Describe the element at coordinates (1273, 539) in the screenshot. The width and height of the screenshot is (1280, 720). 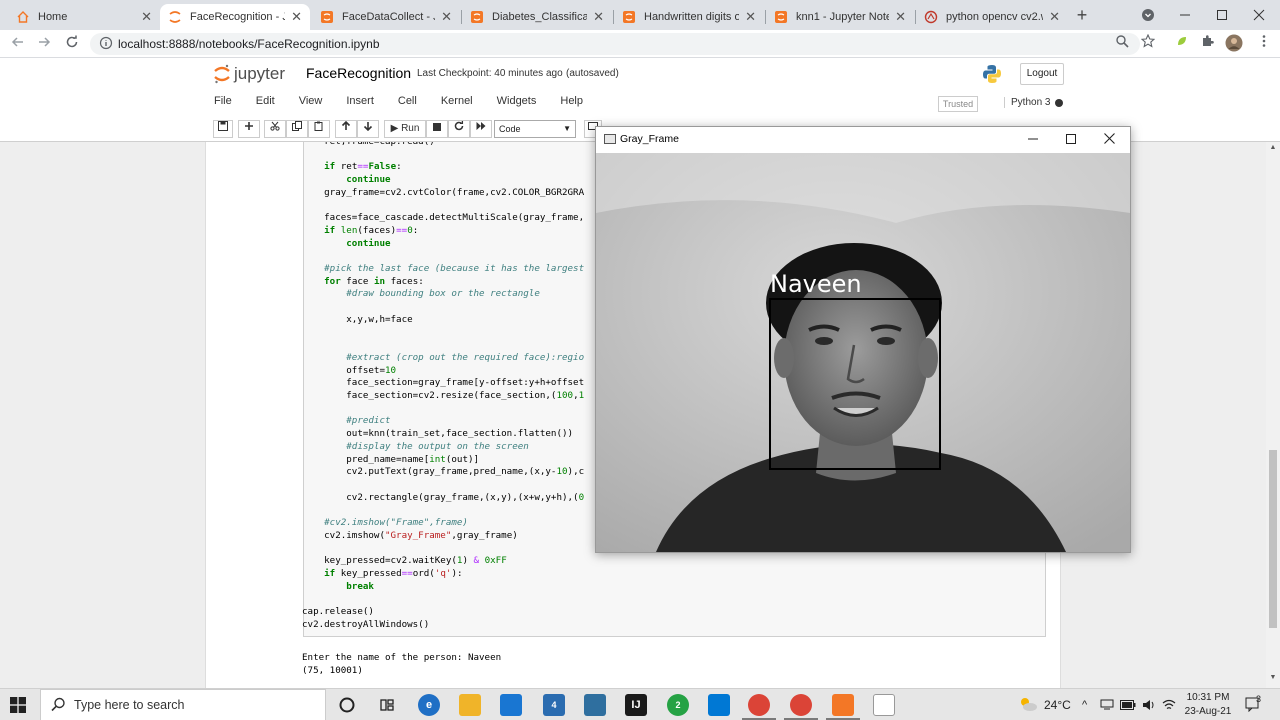
I see `scrollbar-thumb` at that location.